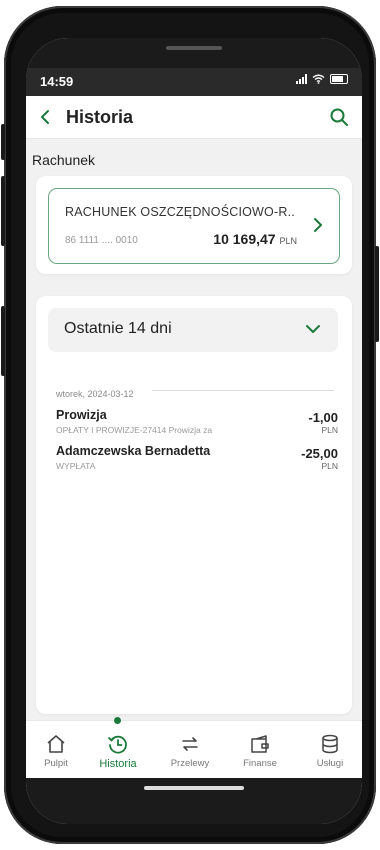 This screenshot has width=380, height=850. What do you see at coordinates (57, 81) in the screenshot?
I see `status-time: 14:59` at bounding box center [57, 81].